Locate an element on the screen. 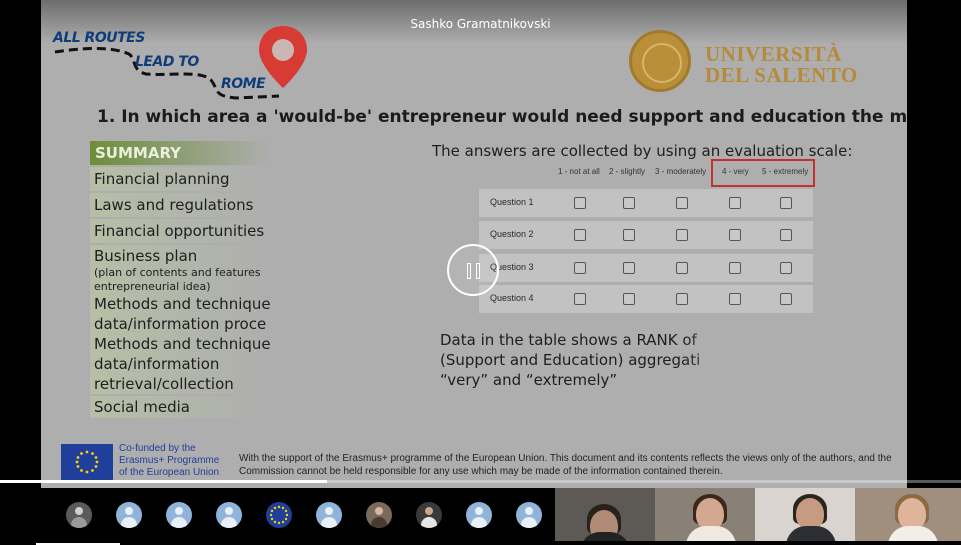 The image size is (961, 545). highlight-box is located at coordinates (763, 173).